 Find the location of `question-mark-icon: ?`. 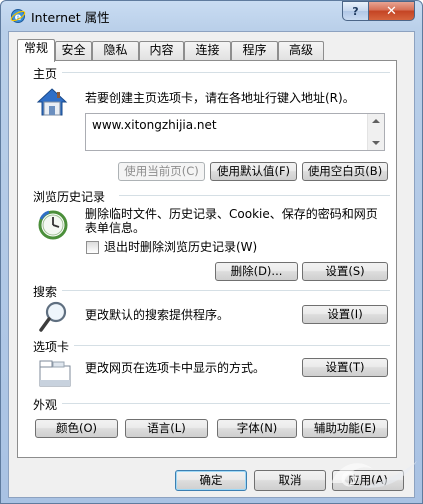

question-mark-icon: ? is located at coordinates (355, 11).